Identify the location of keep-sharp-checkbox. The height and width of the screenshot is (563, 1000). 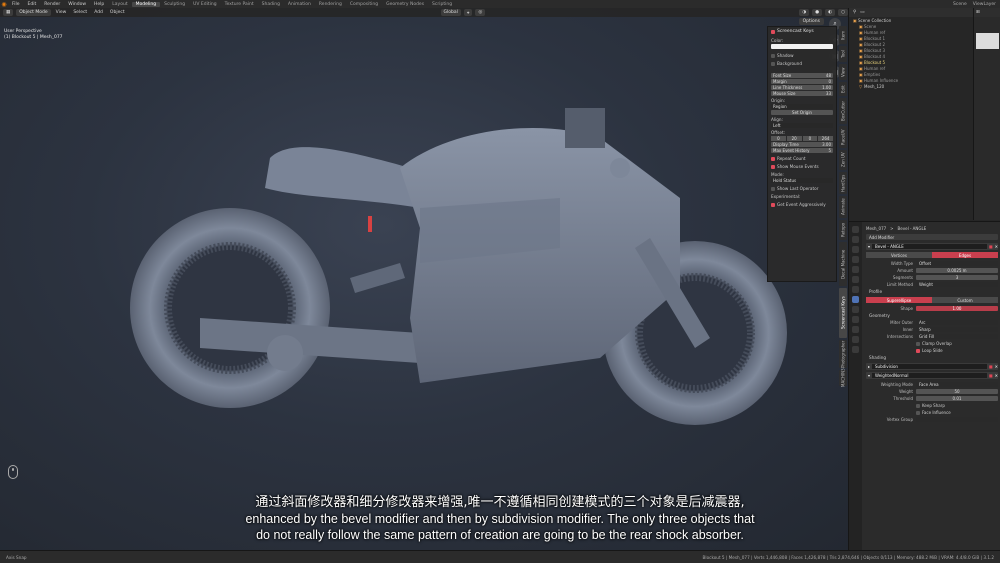
(918, 405).